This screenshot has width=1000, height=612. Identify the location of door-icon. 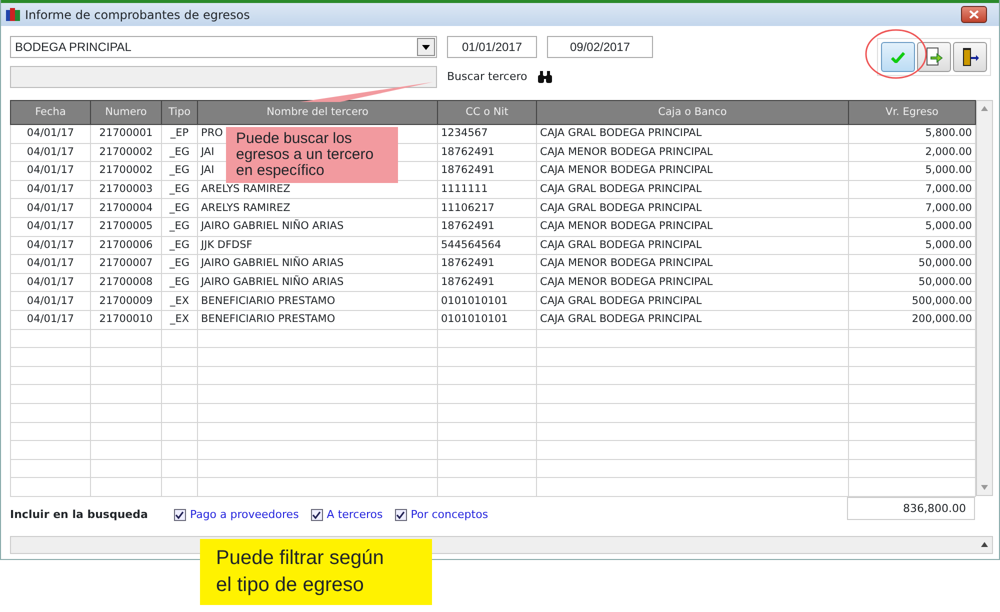
(970, 57).